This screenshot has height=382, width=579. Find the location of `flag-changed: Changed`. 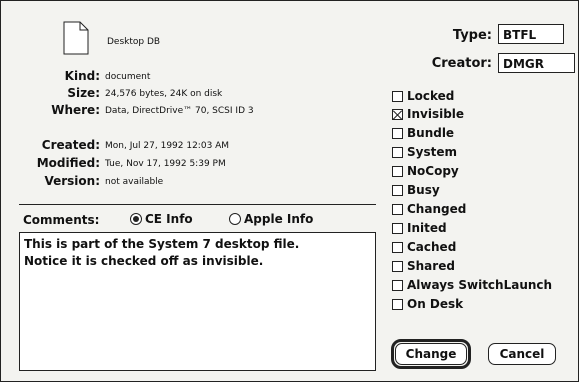

flag-changed: Changed is located at coordinates (429, 209).